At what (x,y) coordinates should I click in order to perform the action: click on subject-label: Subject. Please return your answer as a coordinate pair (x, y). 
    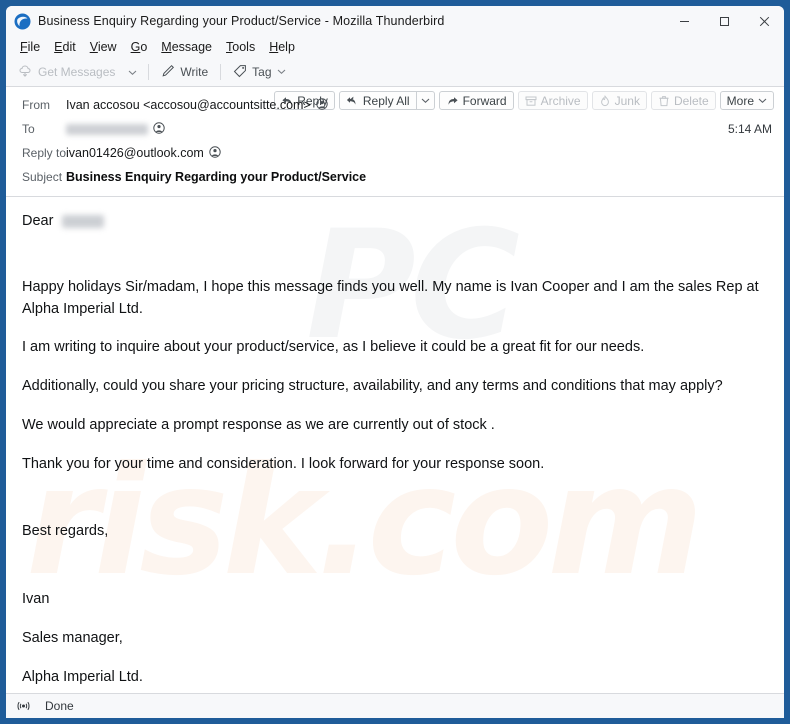
    Looking at the image, I should click on (42, 177).